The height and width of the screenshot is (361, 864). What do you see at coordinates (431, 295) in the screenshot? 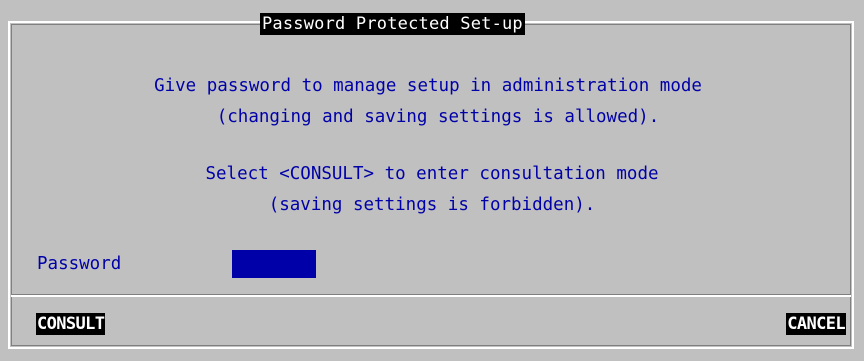
I see `button-separator` at bounding box center [431, 295].